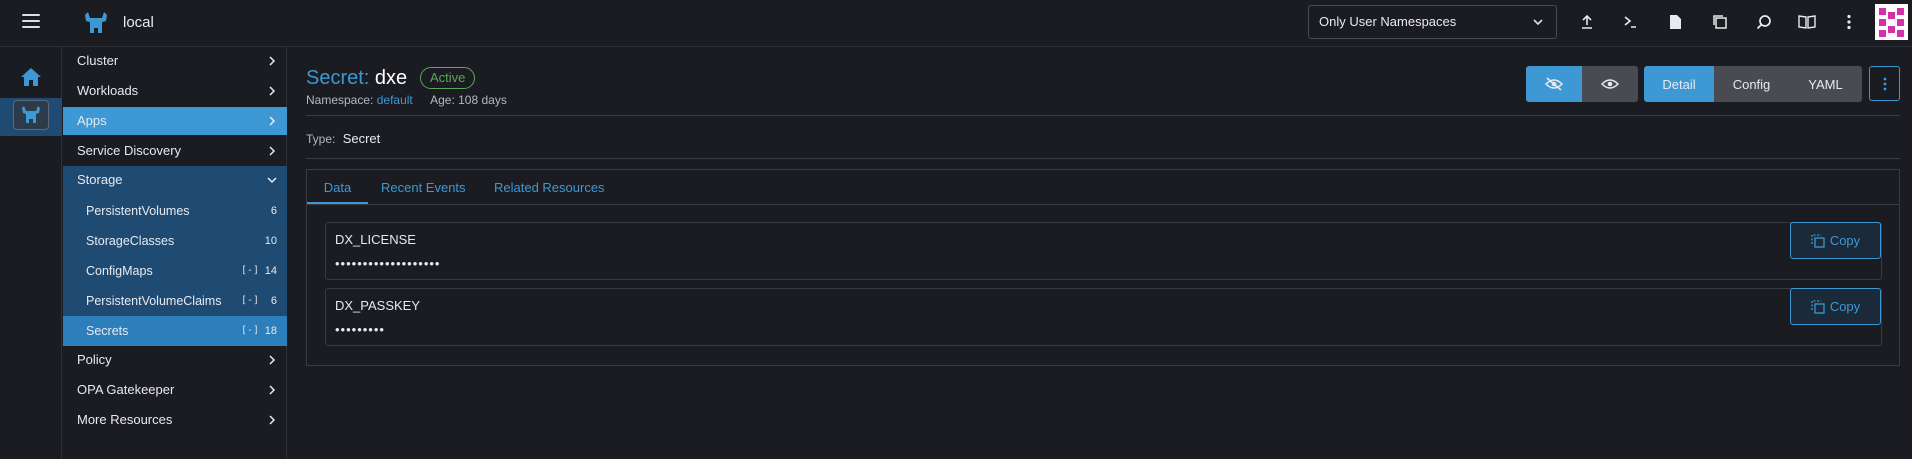 The width and height of the screenshot is (1912, 459). I want to click on actions-menu-button, so click(1884, 83).